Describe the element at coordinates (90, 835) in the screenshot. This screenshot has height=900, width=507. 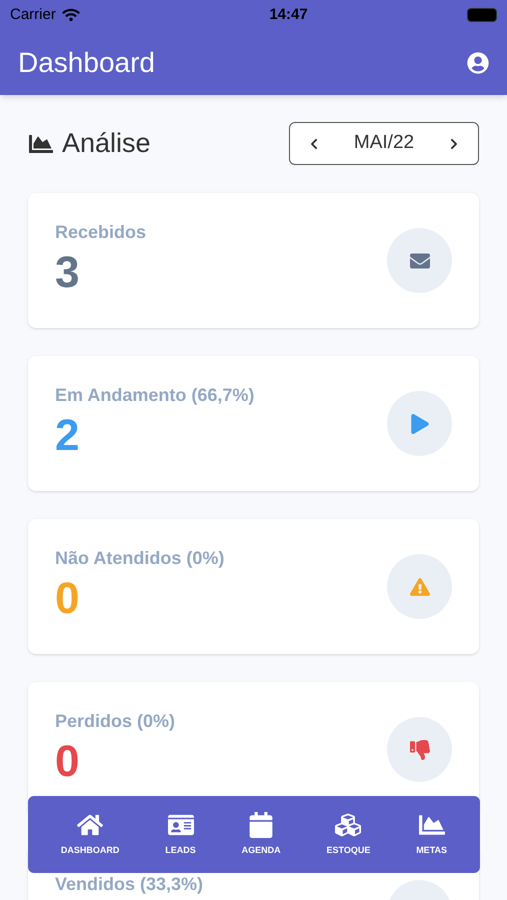
I see `nav-tab: DASHBOARD` at that location.